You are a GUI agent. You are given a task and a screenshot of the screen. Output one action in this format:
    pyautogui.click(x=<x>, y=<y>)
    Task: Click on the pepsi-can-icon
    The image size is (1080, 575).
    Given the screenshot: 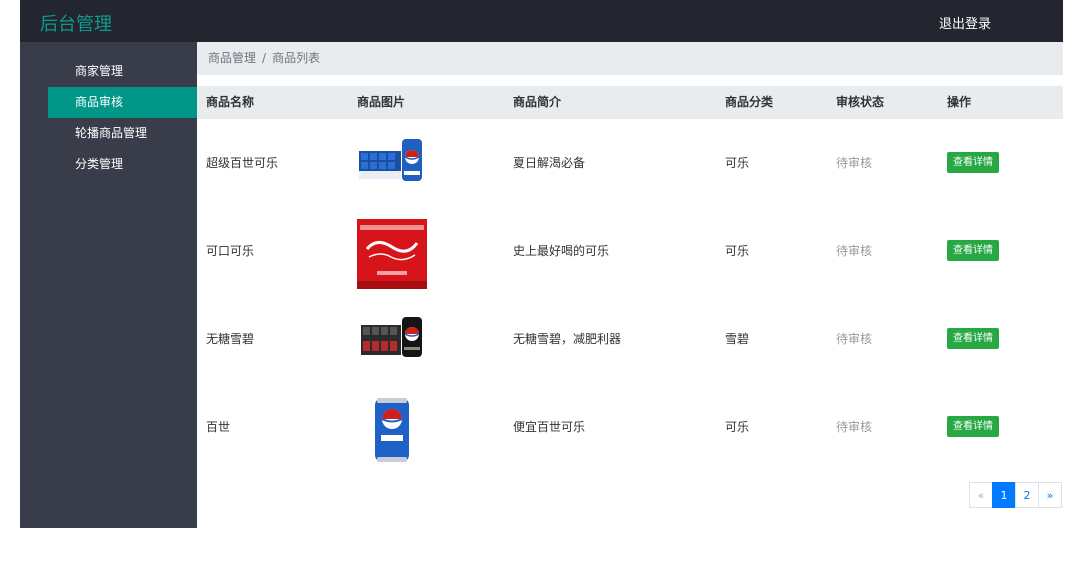 What is the action you would take?
    pyautogui.click(x=392, y=430)
    